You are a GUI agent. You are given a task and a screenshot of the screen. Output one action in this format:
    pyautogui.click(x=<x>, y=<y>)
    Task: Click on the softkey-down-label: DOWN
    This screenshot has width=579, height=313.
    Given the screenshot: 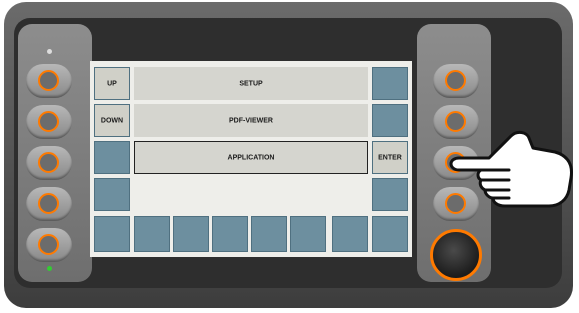 What is the action you would take?
    pyautogui.click(x=112, y=120)
    